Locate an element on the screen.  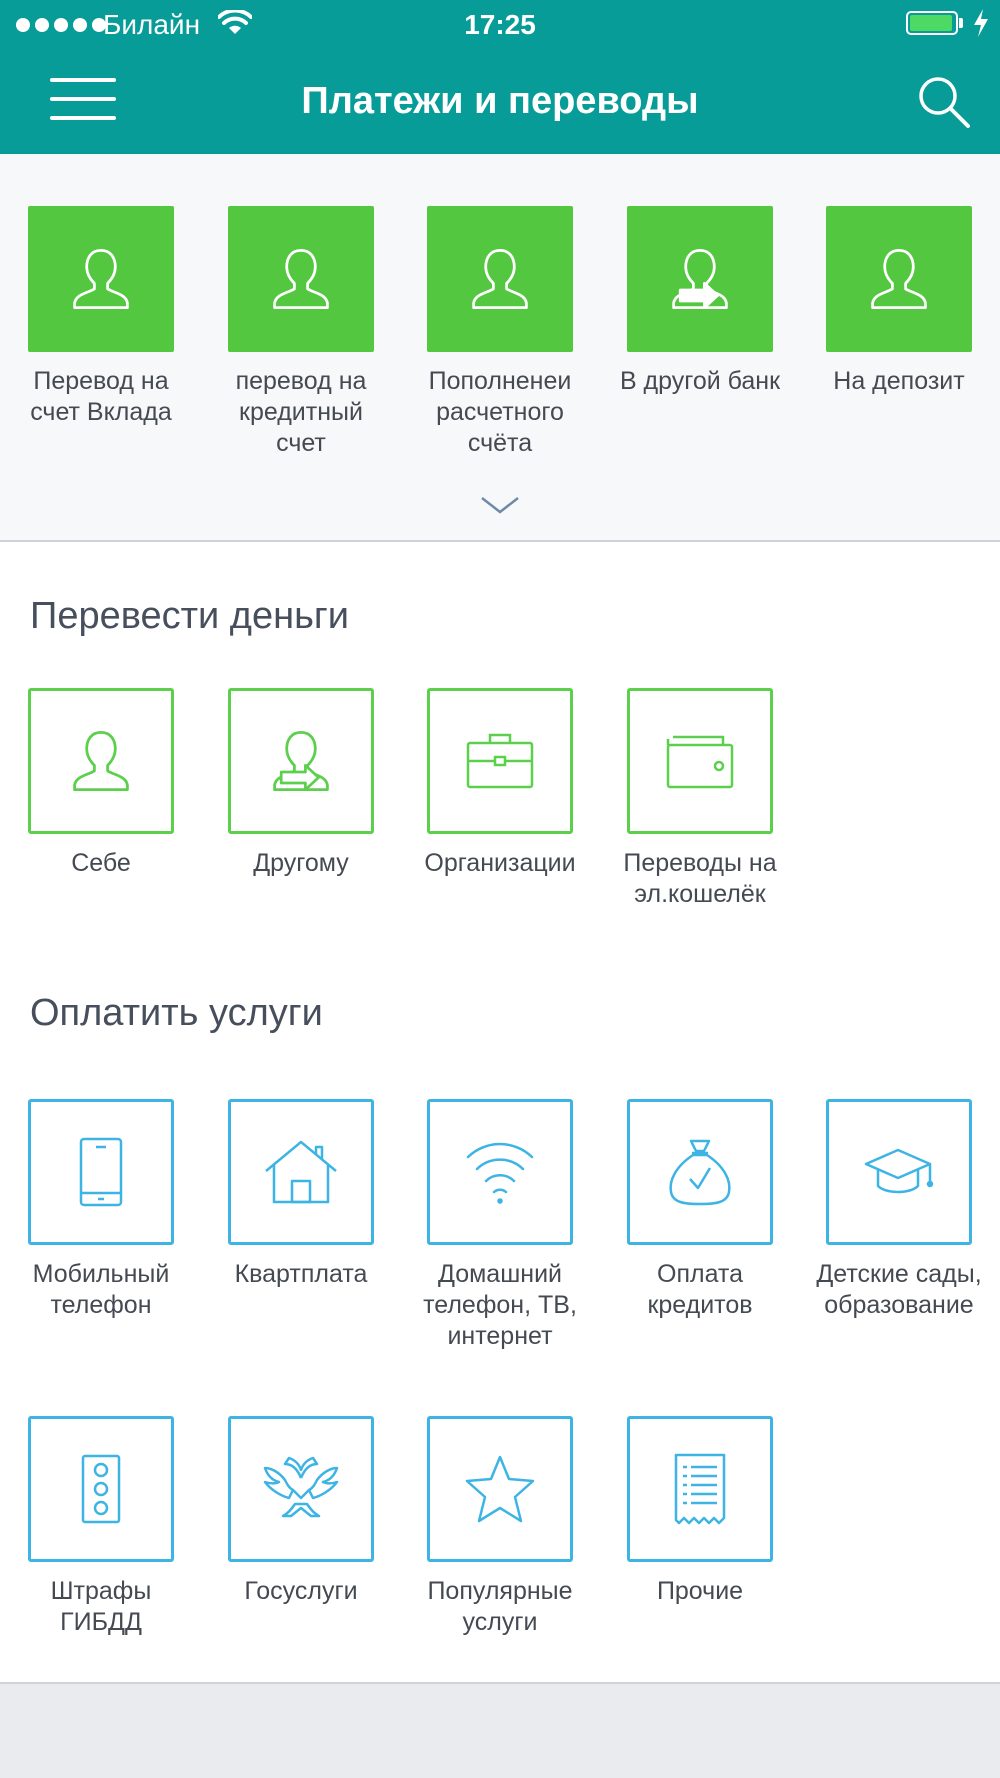
tile-wallet: Переводы на эл.кошелёк is located at coordinates (700, 799).